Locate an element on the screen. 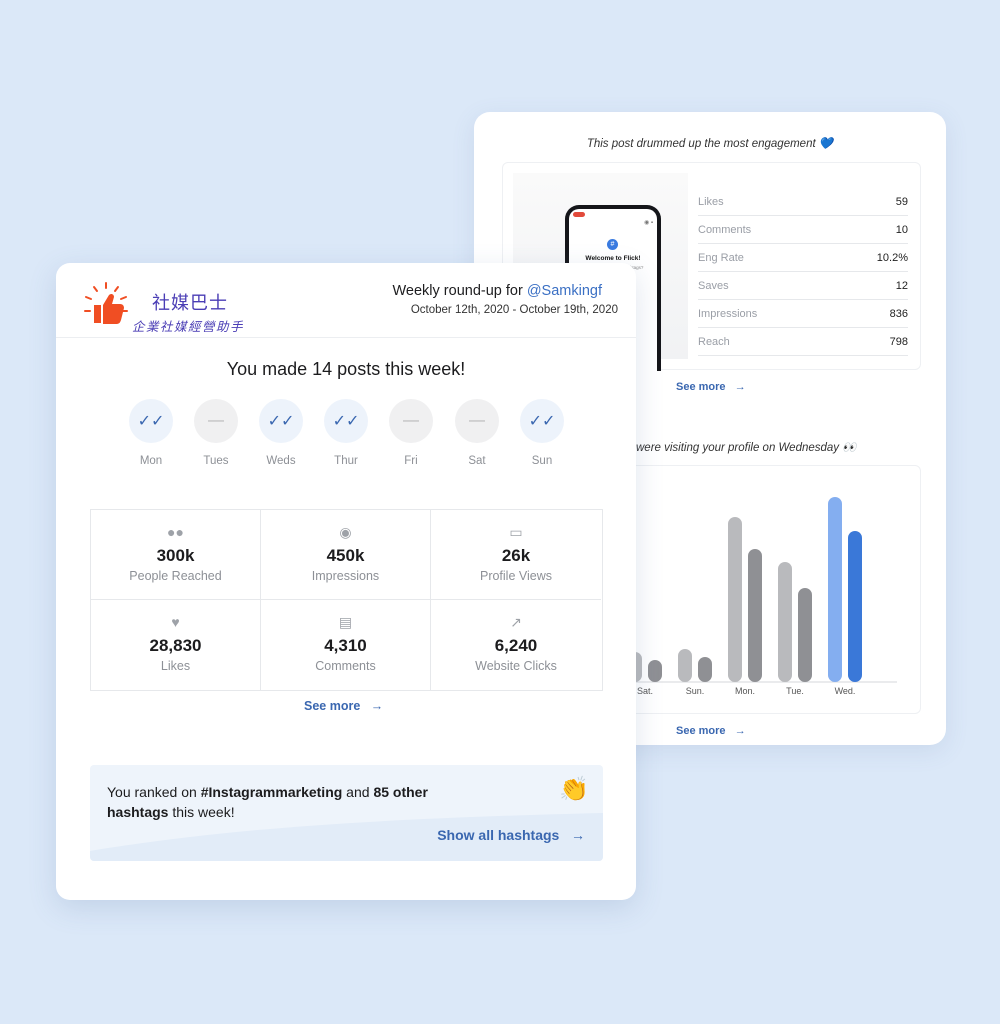 This screenshot has height=1024, width=1000. roundup-prefix: Weekly round-up for is located at coordinates (459, 291).